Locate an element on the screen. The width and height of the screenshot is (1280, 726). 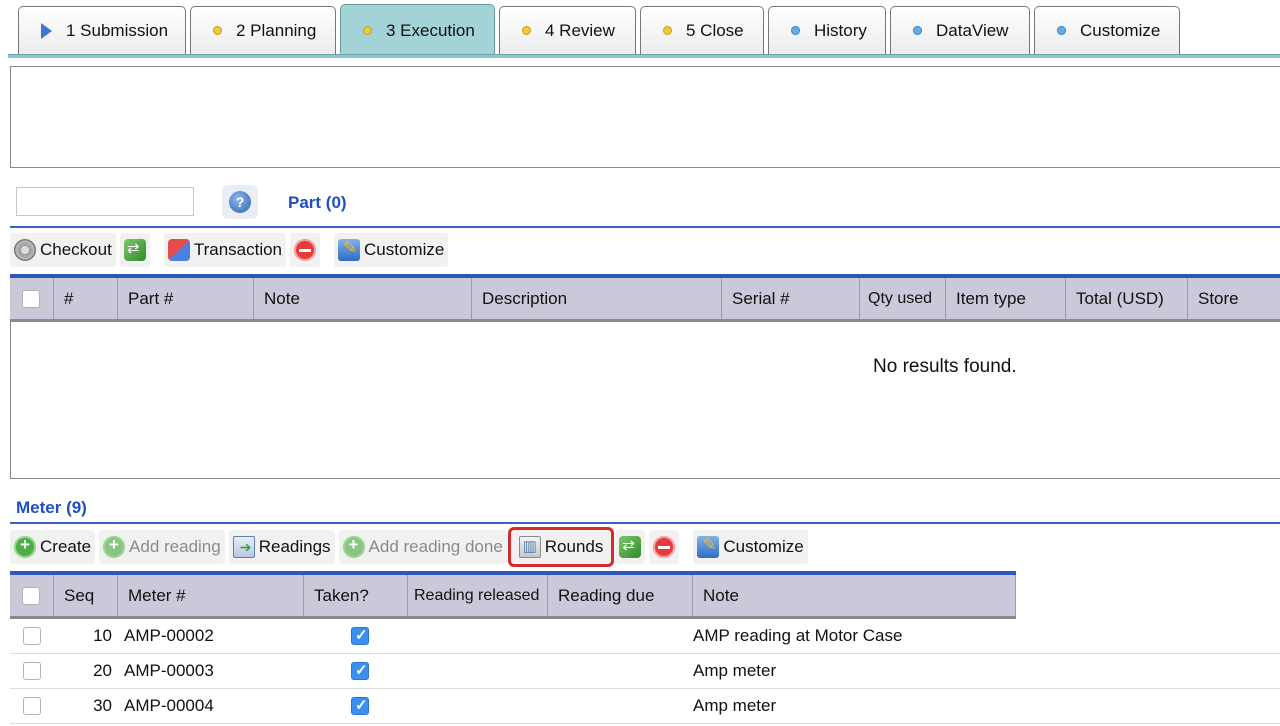
tab-close: 5 Close is located at coordinates (702, 30).